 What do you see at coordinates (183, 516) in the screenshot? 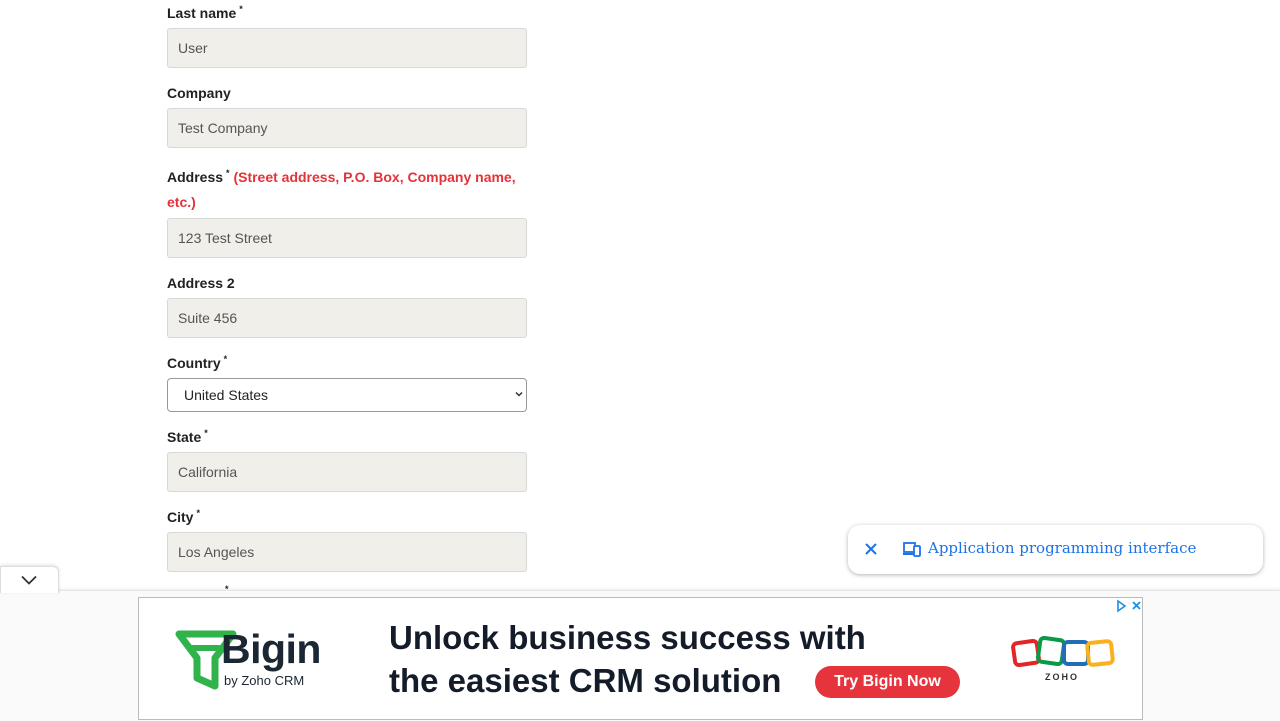
I see `city-label: City *` at bounding box center [183, 516].